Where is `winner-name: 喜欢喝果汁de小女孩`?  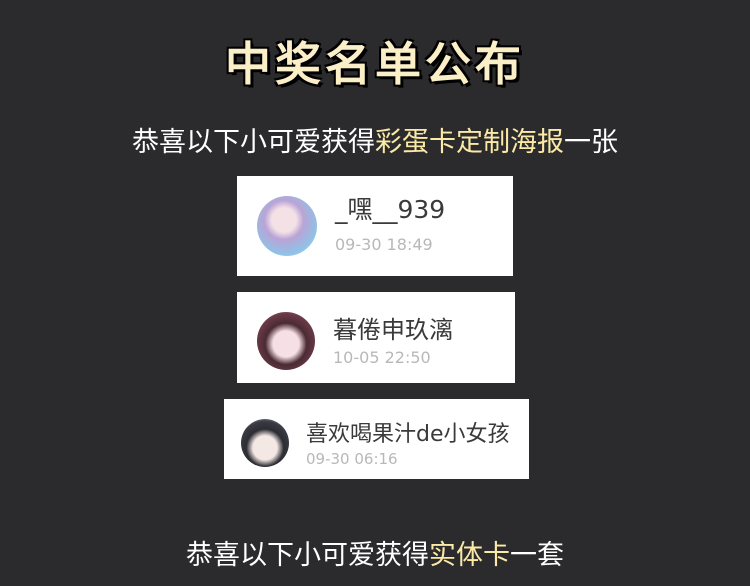 winner-name: 喜欢喝果汁de小女孩 is located at coordinates (408, 434).